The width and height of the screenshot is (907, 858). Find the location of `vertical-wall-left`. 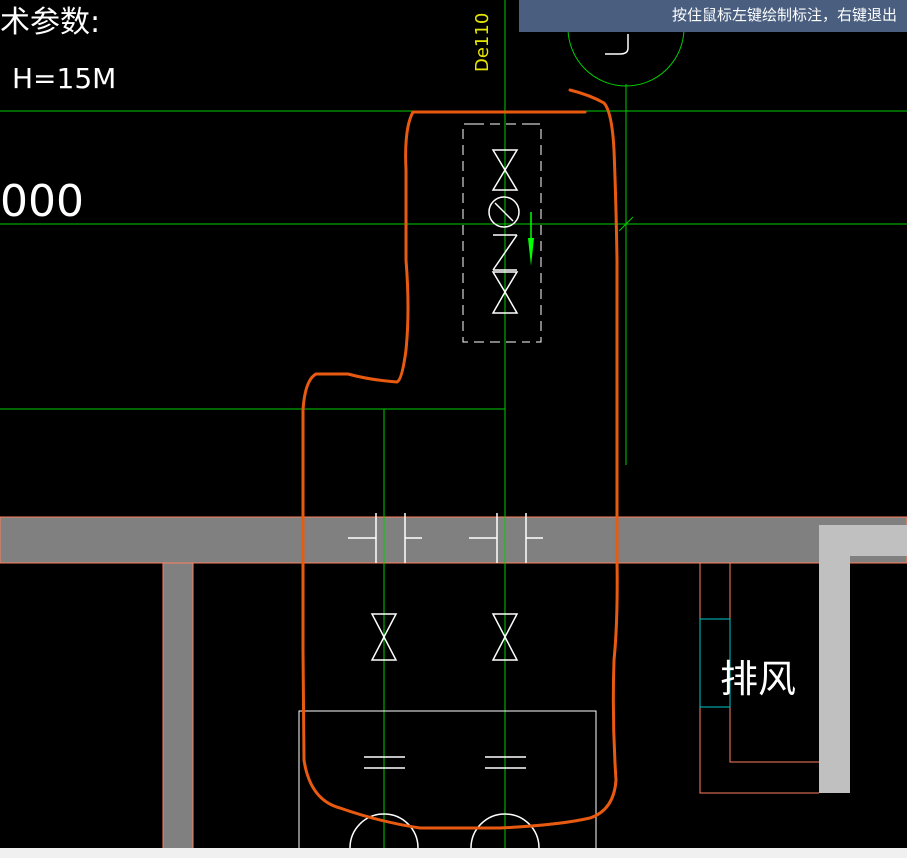

vertical-wall-left is located at coordinates (178, 708).